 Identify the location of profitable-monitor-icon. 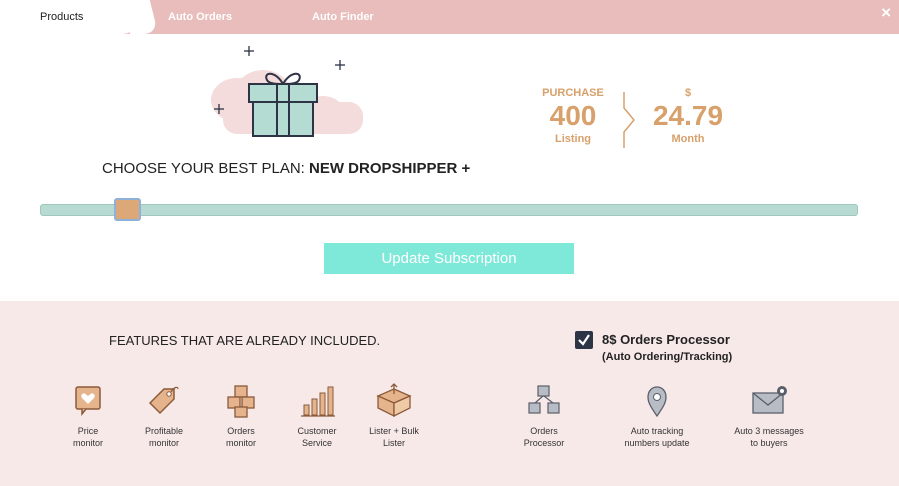
(163, 400).